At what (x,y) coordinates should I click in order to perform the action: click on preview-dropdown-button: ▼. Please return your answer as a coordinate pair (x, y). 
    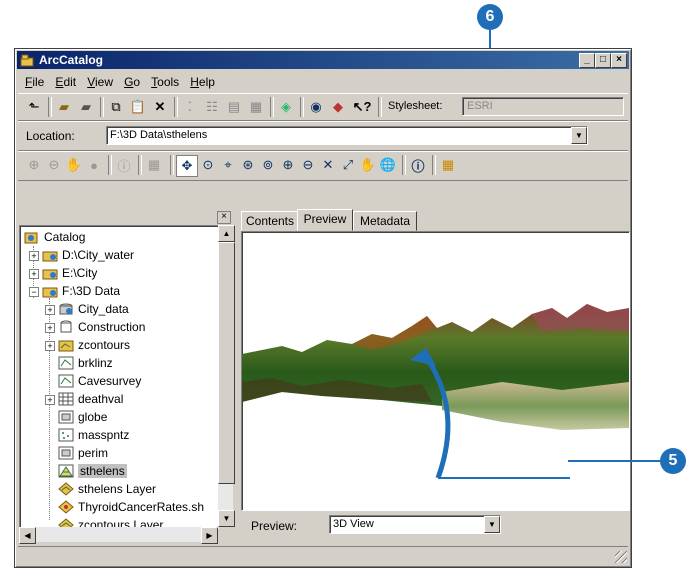
    Looking at the image, I should click on (492, 524).